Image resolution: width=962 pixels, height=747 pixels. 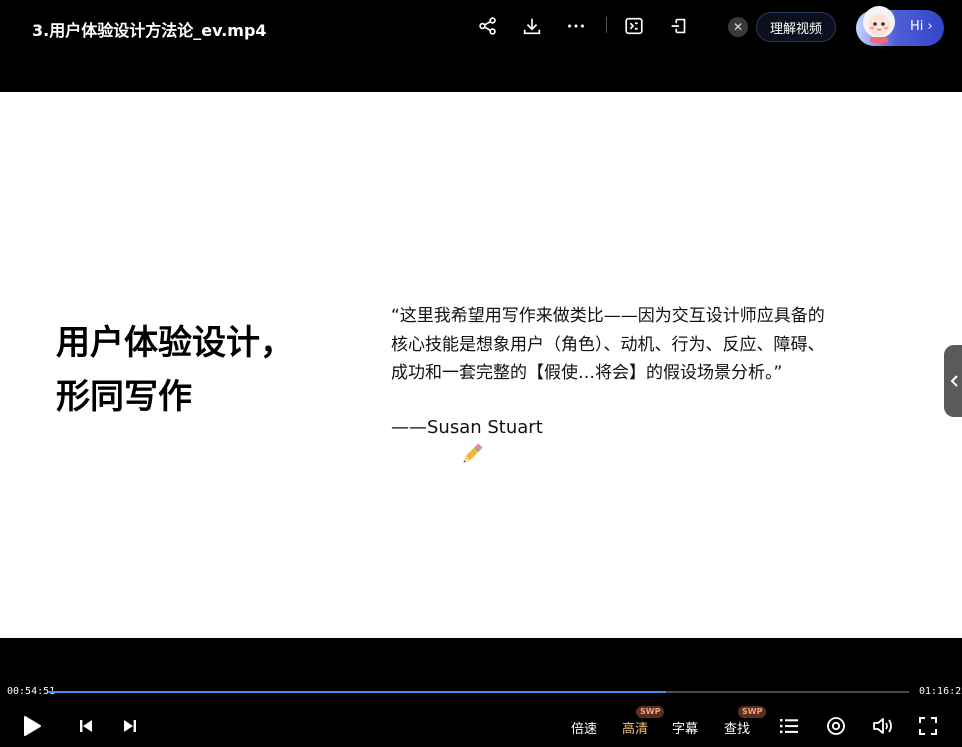 I want to click on search-button: 查找, so click(x=737, y=727).